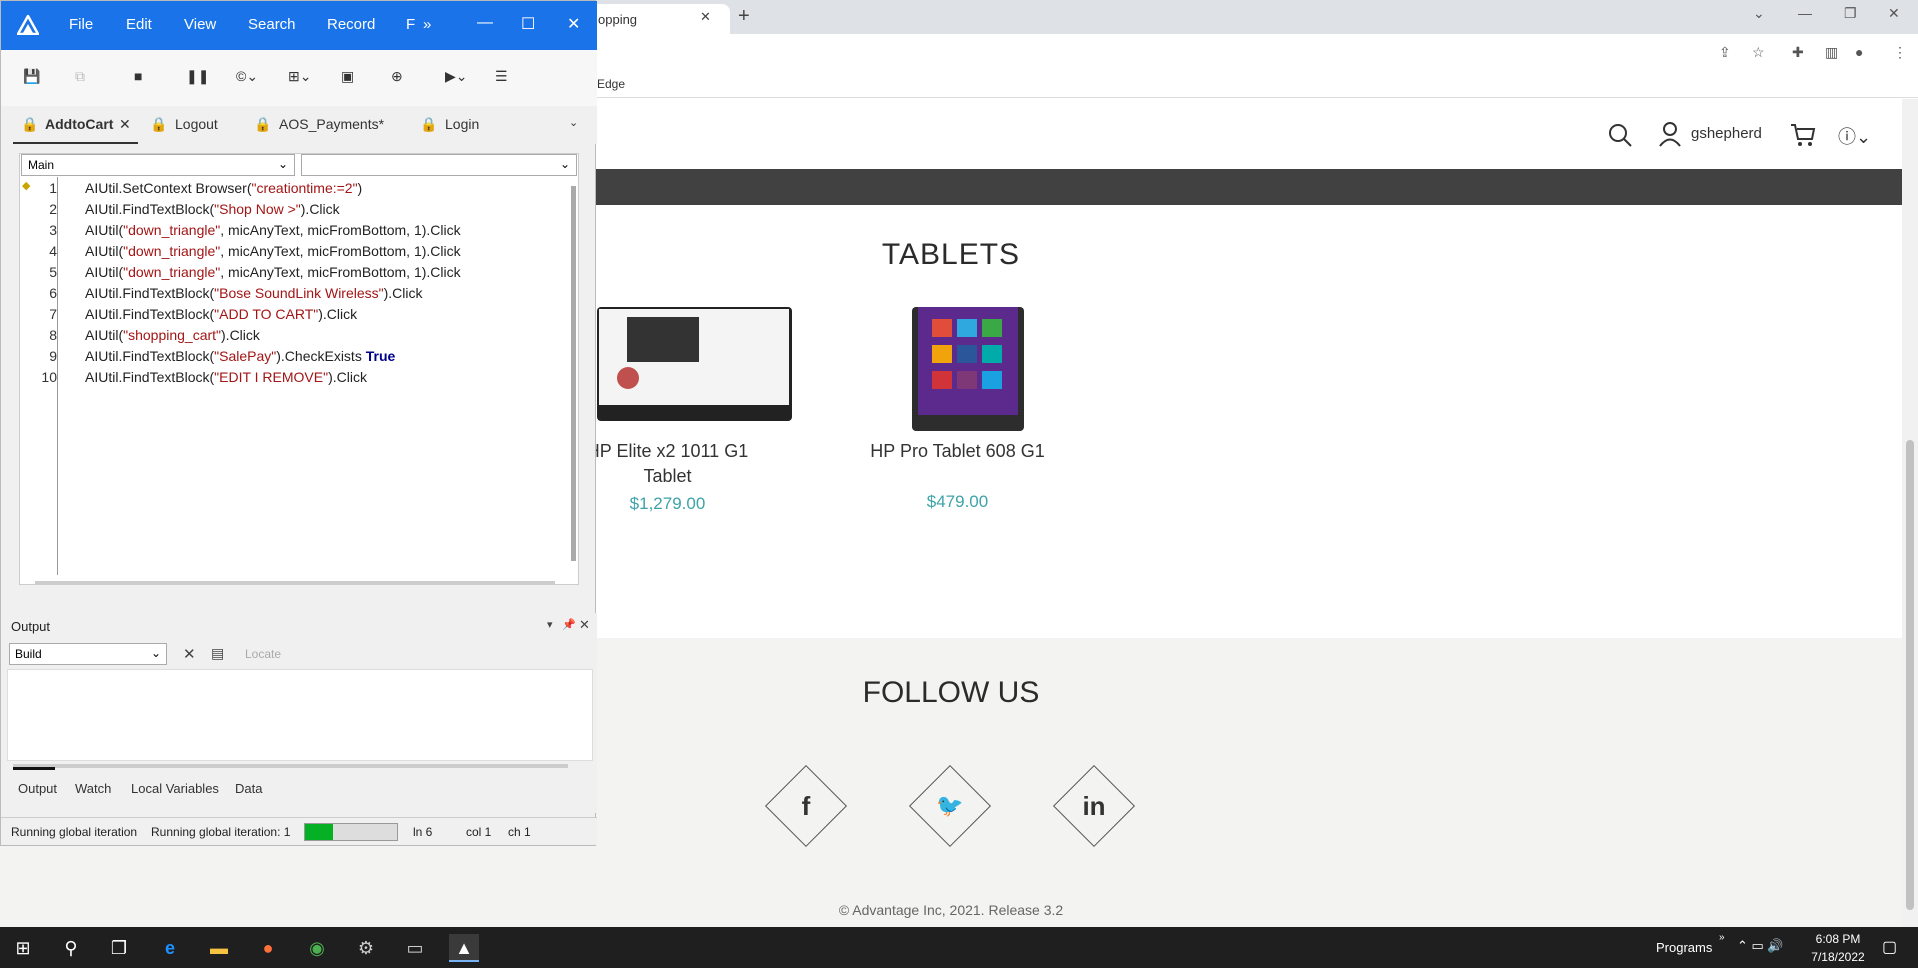 This screenshot has width=1918, height=968. What do you see at coordinates (1798, 52) in the screenshot?
I see `extensions-icon: ✚` at bounding box center [1798, 52].